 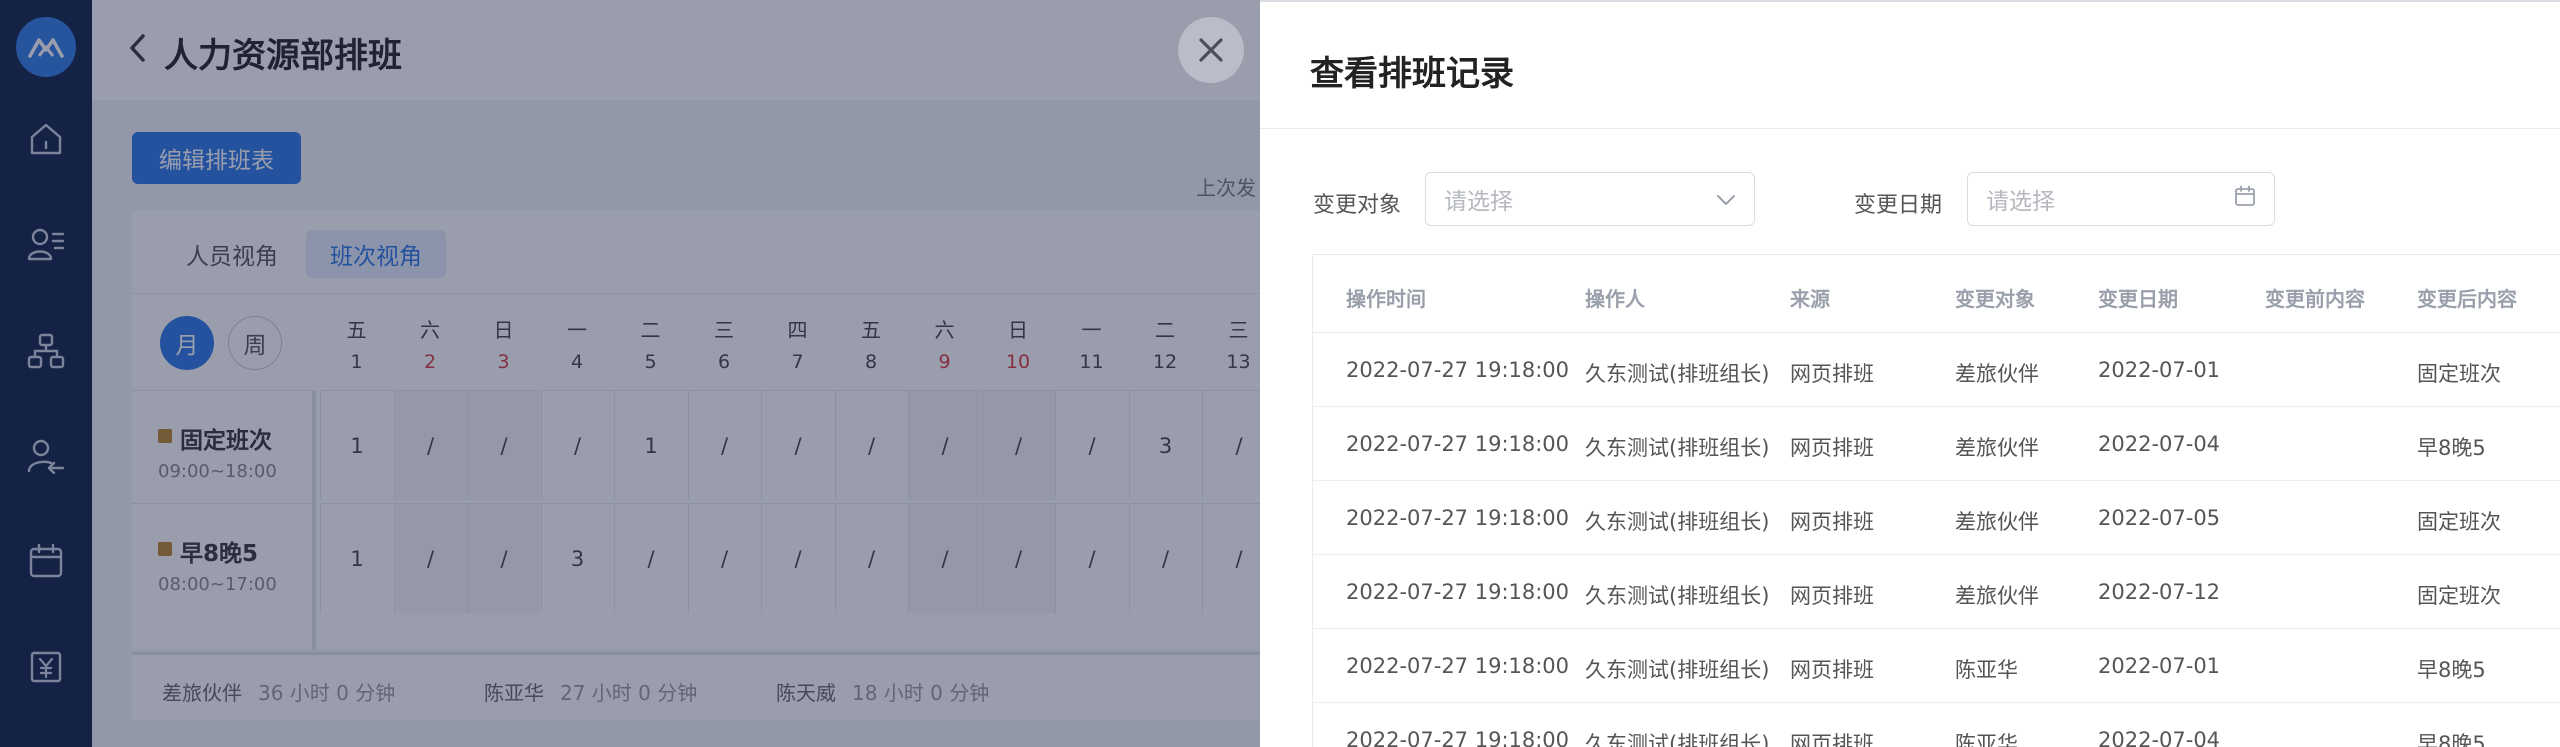 What do you see at coordinates (2020, 202) in the screenshot?
I see `change-date-placeholder: 请选择` at bounding box center [2020, 202].